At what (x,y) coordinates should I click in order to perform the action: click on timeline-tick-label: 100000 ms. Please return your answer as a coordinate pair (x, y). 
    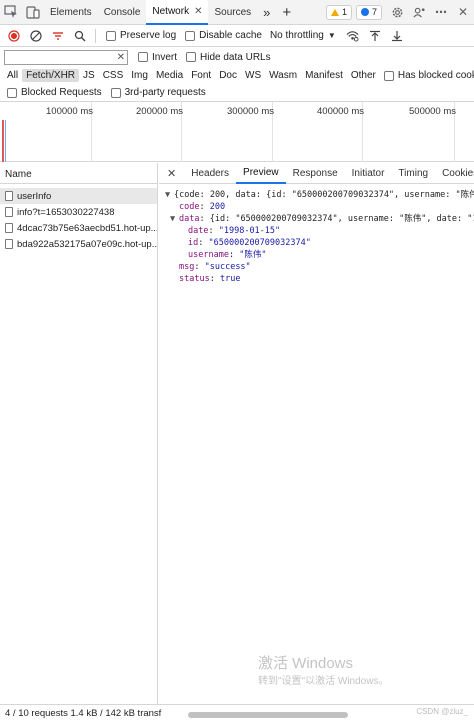
    Looking at the image, I should click on (70, 111).